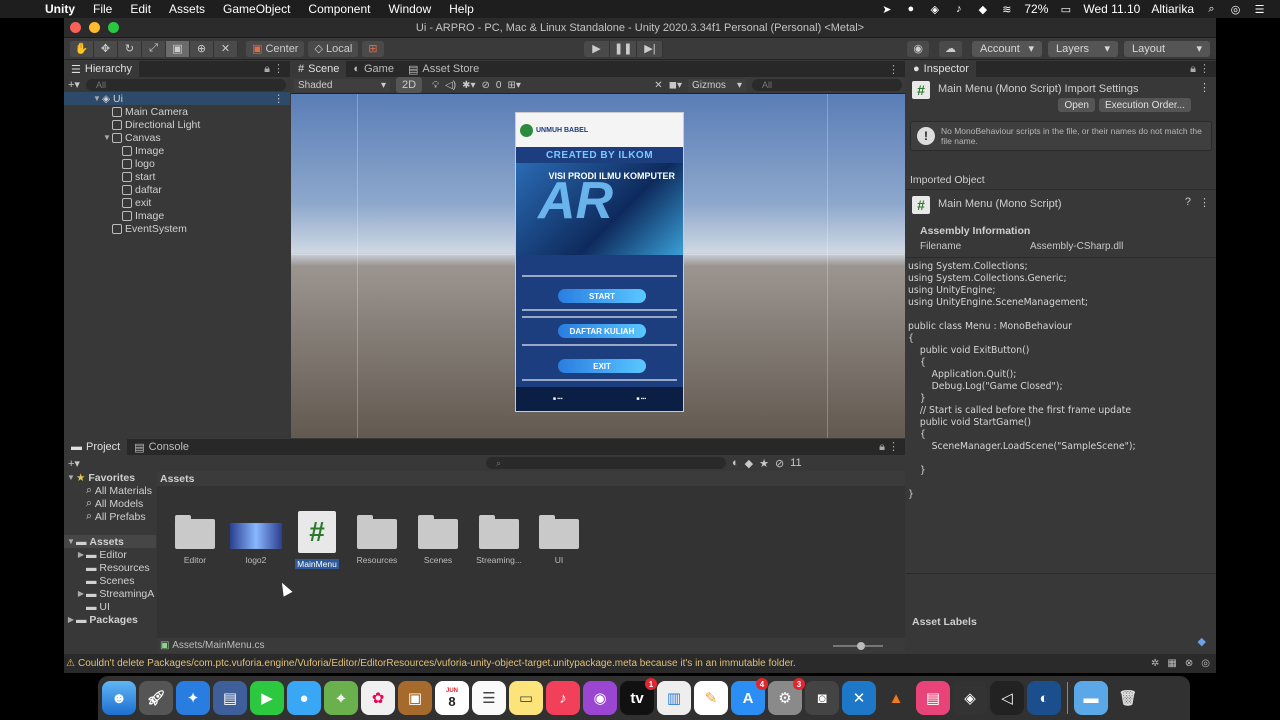 The image size is (1280, 720). I want to click on filter-label-icon: ◆, so click(749, 463).